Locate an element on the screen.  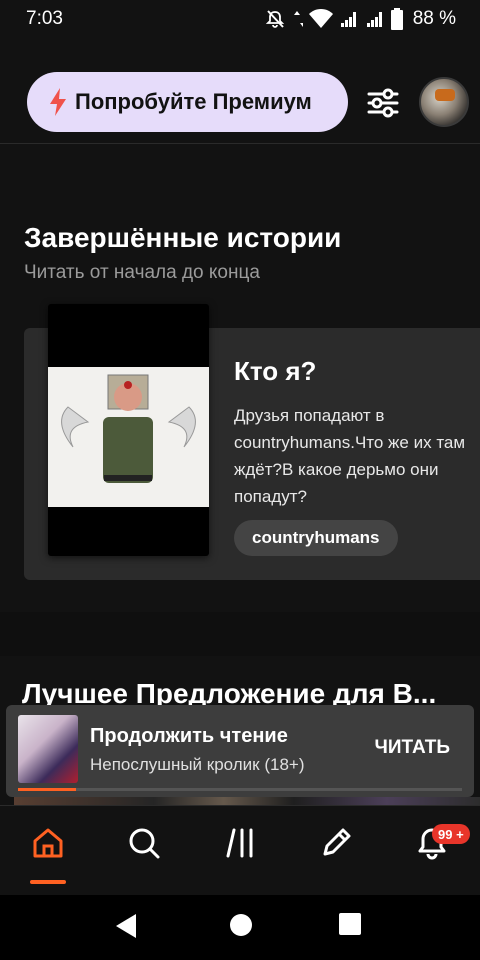
filter-button is located at coordinates (383, 103).